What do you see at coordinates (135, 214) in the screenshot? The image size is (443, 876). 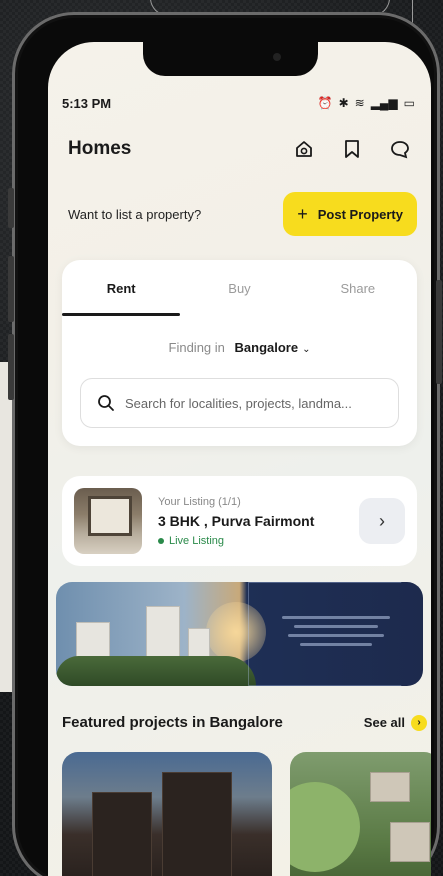 I see `list-property-question: Want to list a property?` at bounding box center [135, 214].